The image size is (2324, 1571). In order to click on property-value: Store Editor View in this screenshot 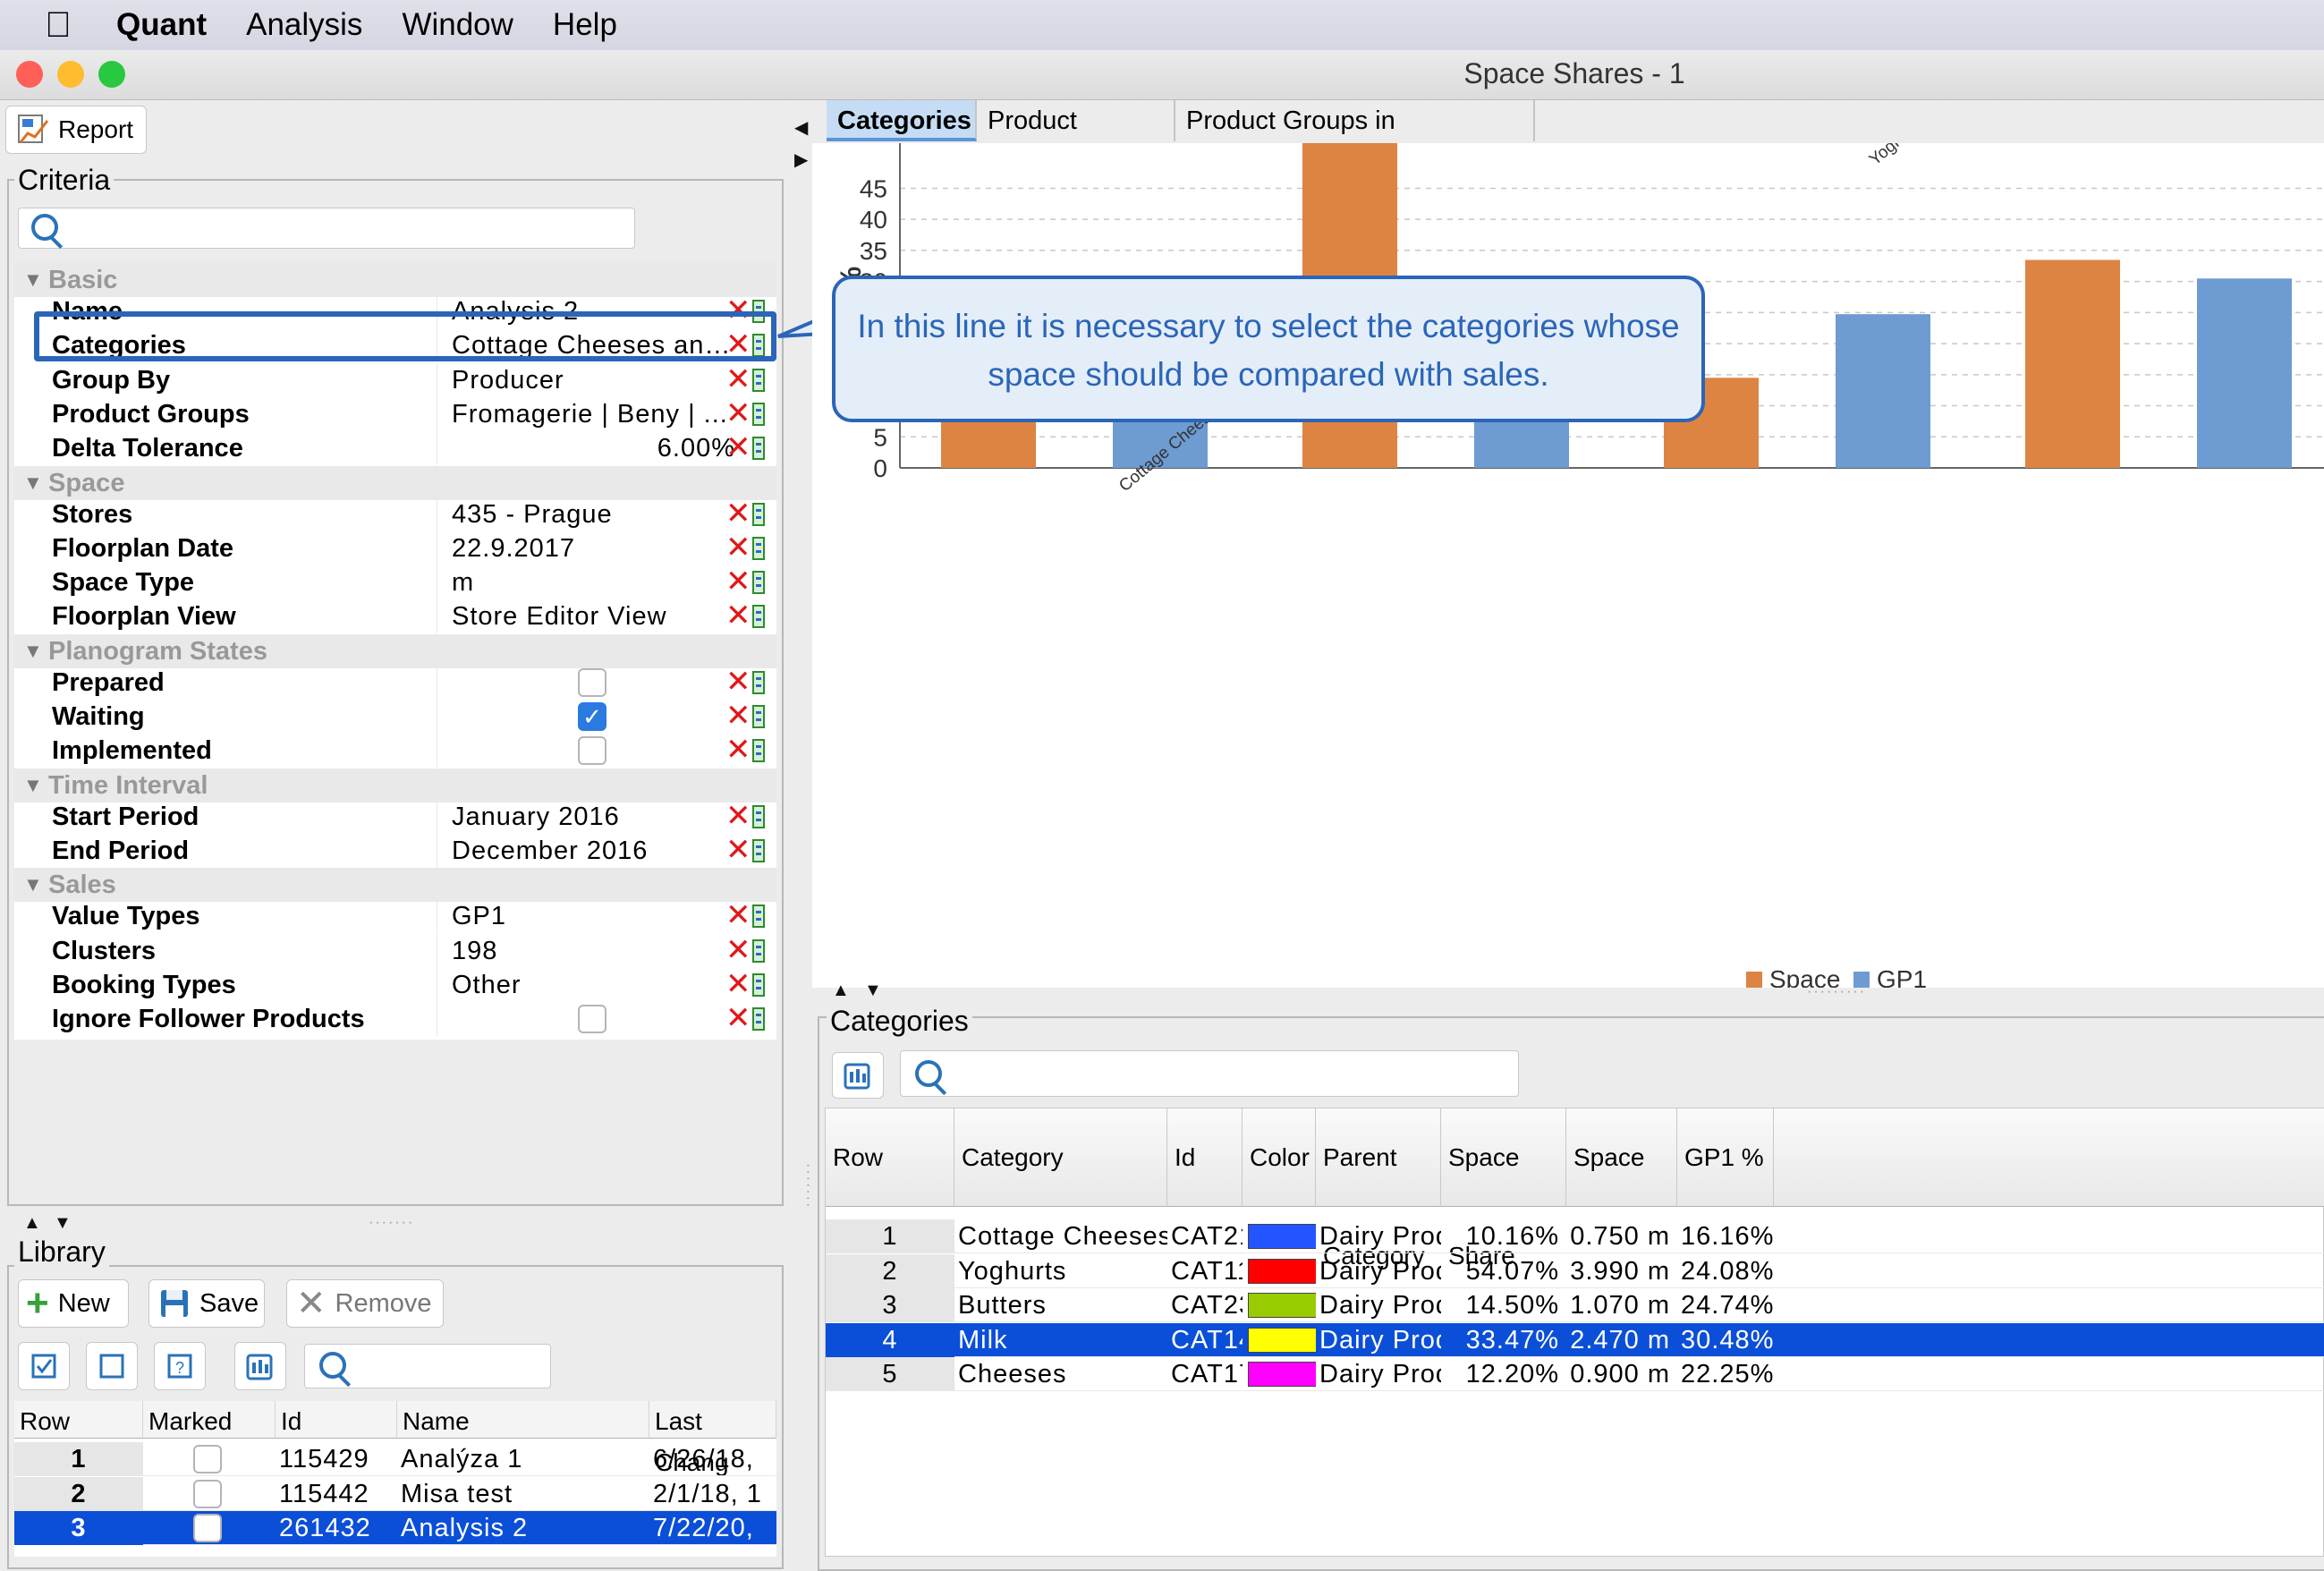, I will do `click(589, 617)`.